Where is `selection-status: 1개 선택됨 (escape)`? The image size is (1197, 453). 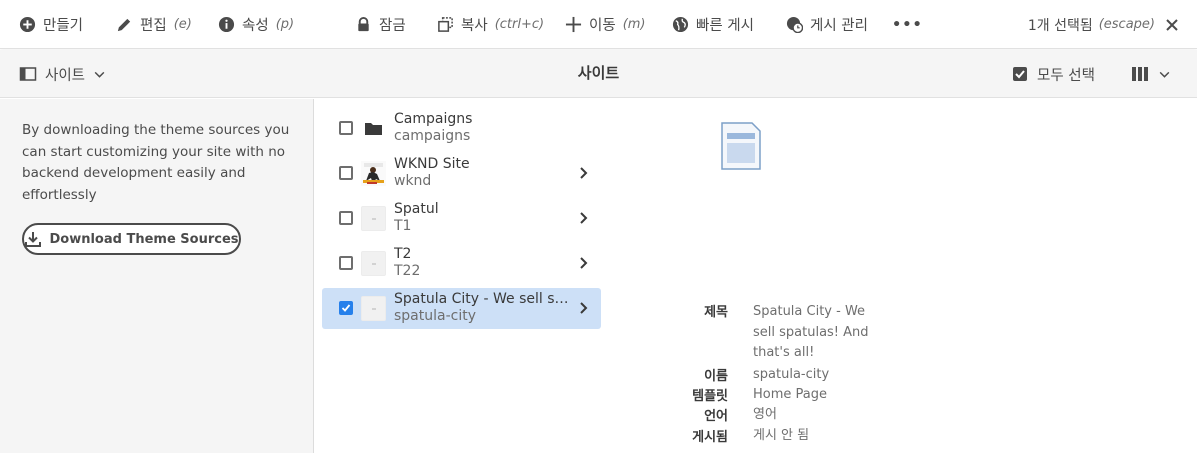
selection-status: 1개 선택됨 (escape) is located at coordinates (1103, 24).